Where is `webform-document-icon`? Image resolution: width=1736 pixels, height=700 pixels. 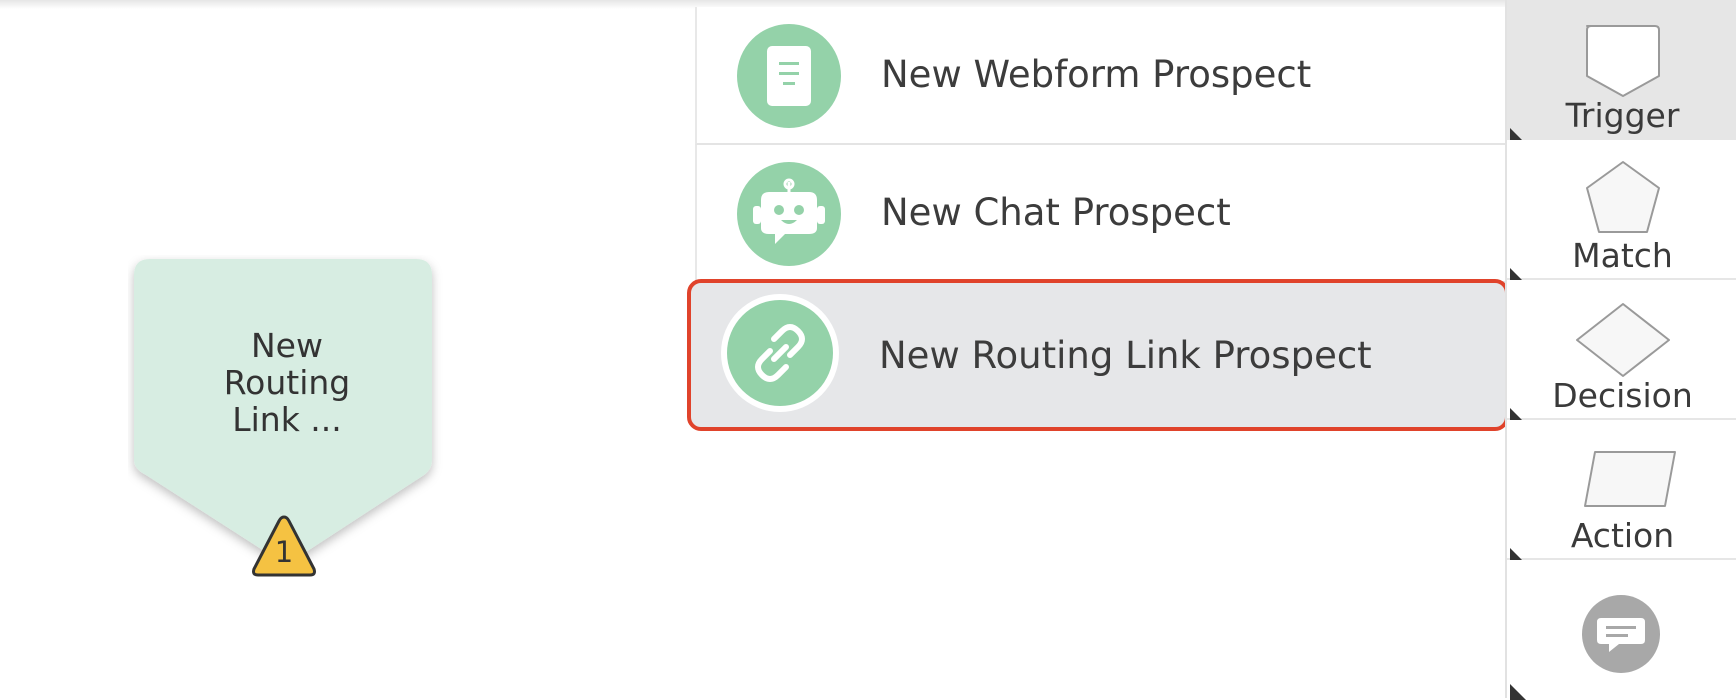
webform-document-icon is located at coordinates (789, 76).